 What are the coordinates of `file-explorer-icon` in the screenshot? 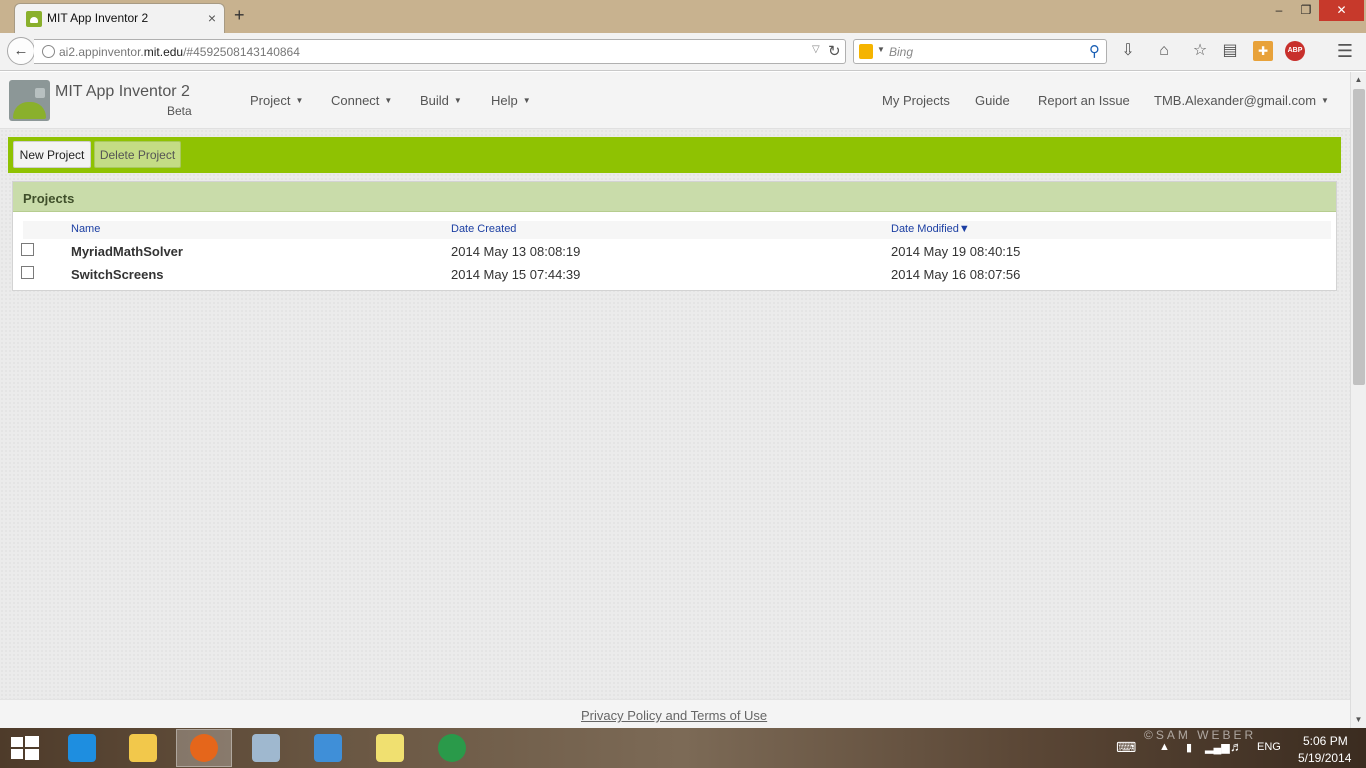 It's located at (143, 748).